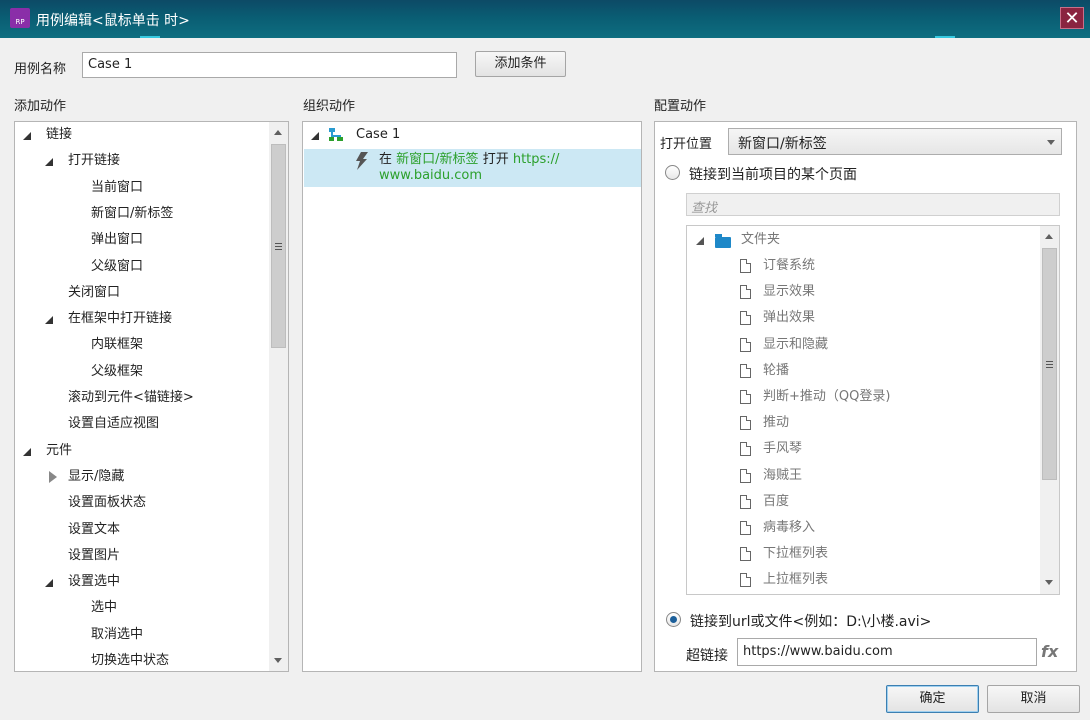 The height and width of the screenshot is (720, 1090). I want to click on action-tree-item: 设置面板状态, so click(141, 503).